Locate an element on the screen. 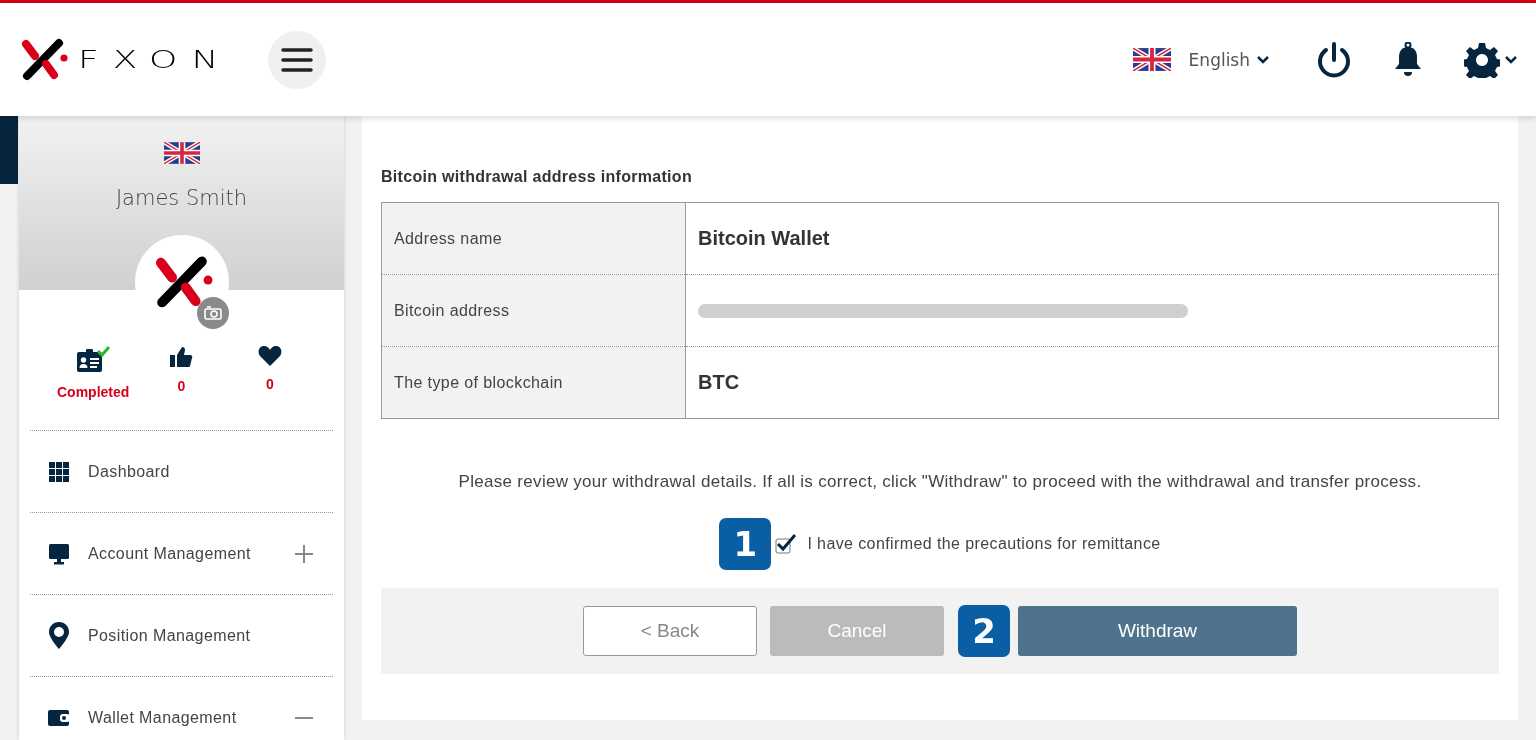 The height and width of the screenshot is (740, 1536). menu-item-label: Dashboard is located at coordinates (129, 471).